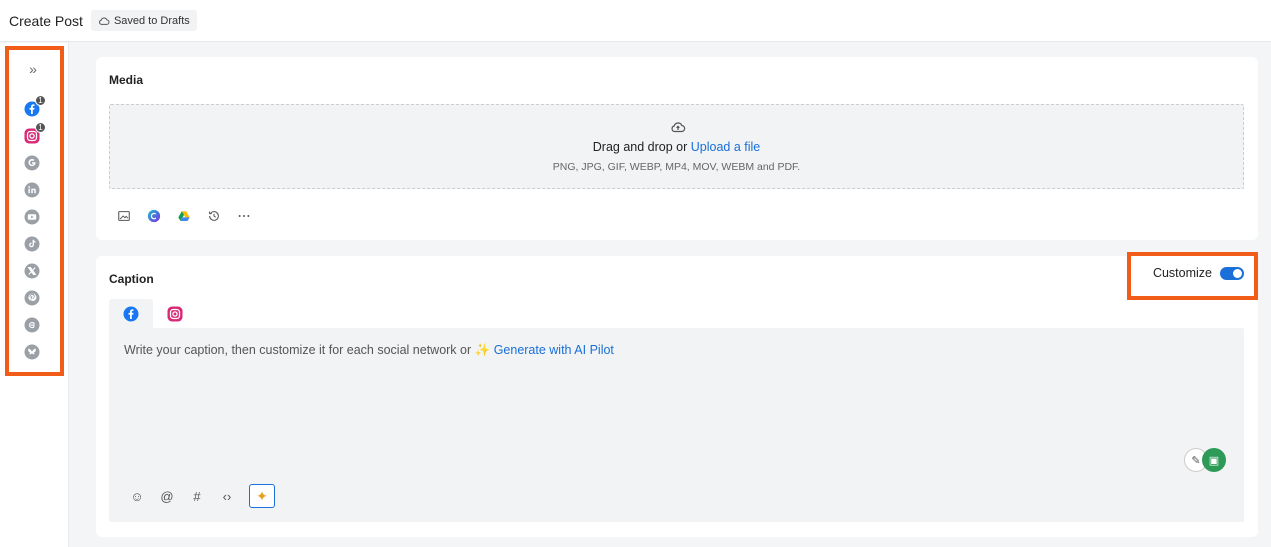 The width and height of the screenshot is (1271, 547). What do you see at coordinates (33, 69) in the screenshot?
I see `expand-sidebar-icon: »` at bounding box center [33, 69].